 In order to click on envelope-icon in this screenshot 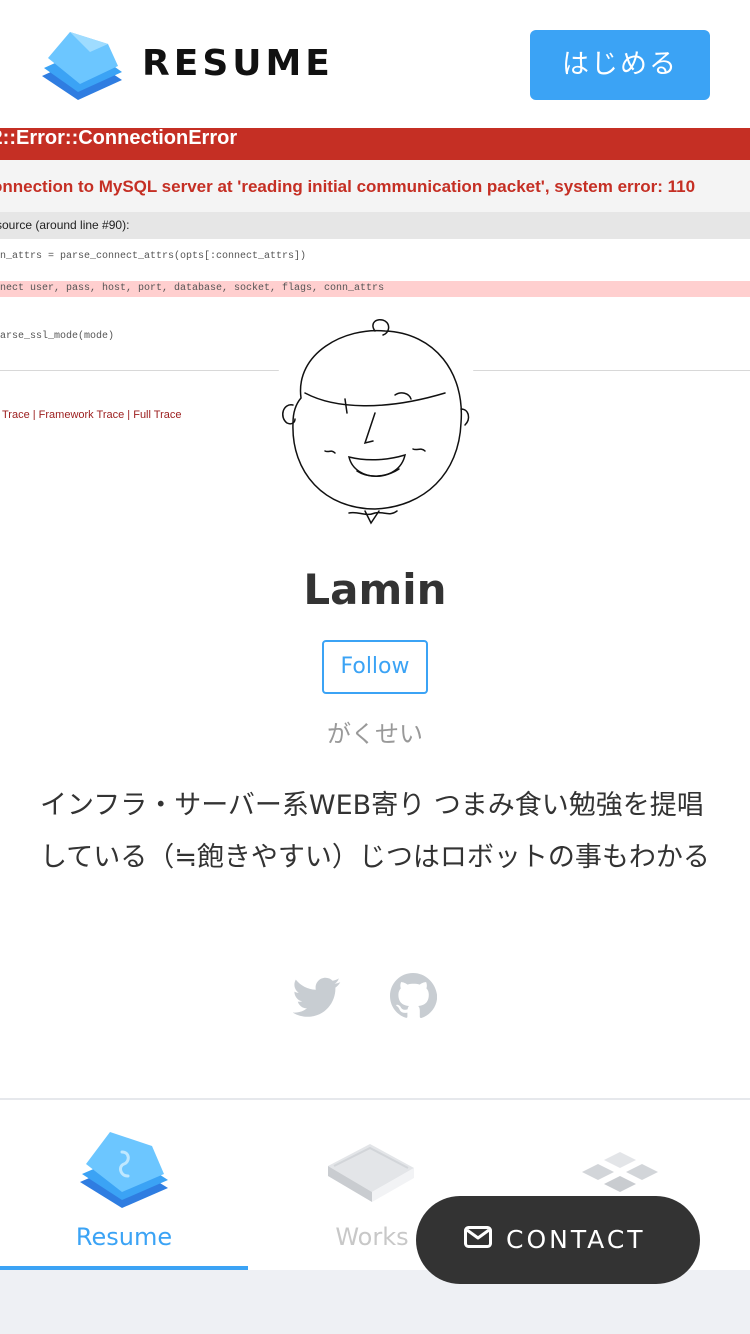, I will do `click(478, 1237)`.